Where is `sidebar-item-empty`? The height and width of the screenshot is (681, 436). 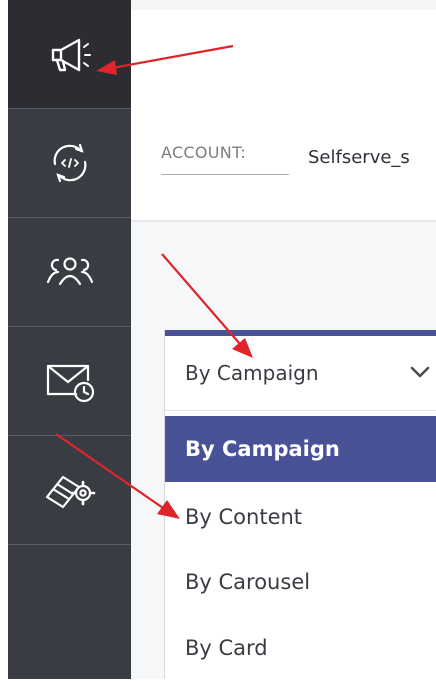 sidebar-item-empty is located at coordinates (69, 599).